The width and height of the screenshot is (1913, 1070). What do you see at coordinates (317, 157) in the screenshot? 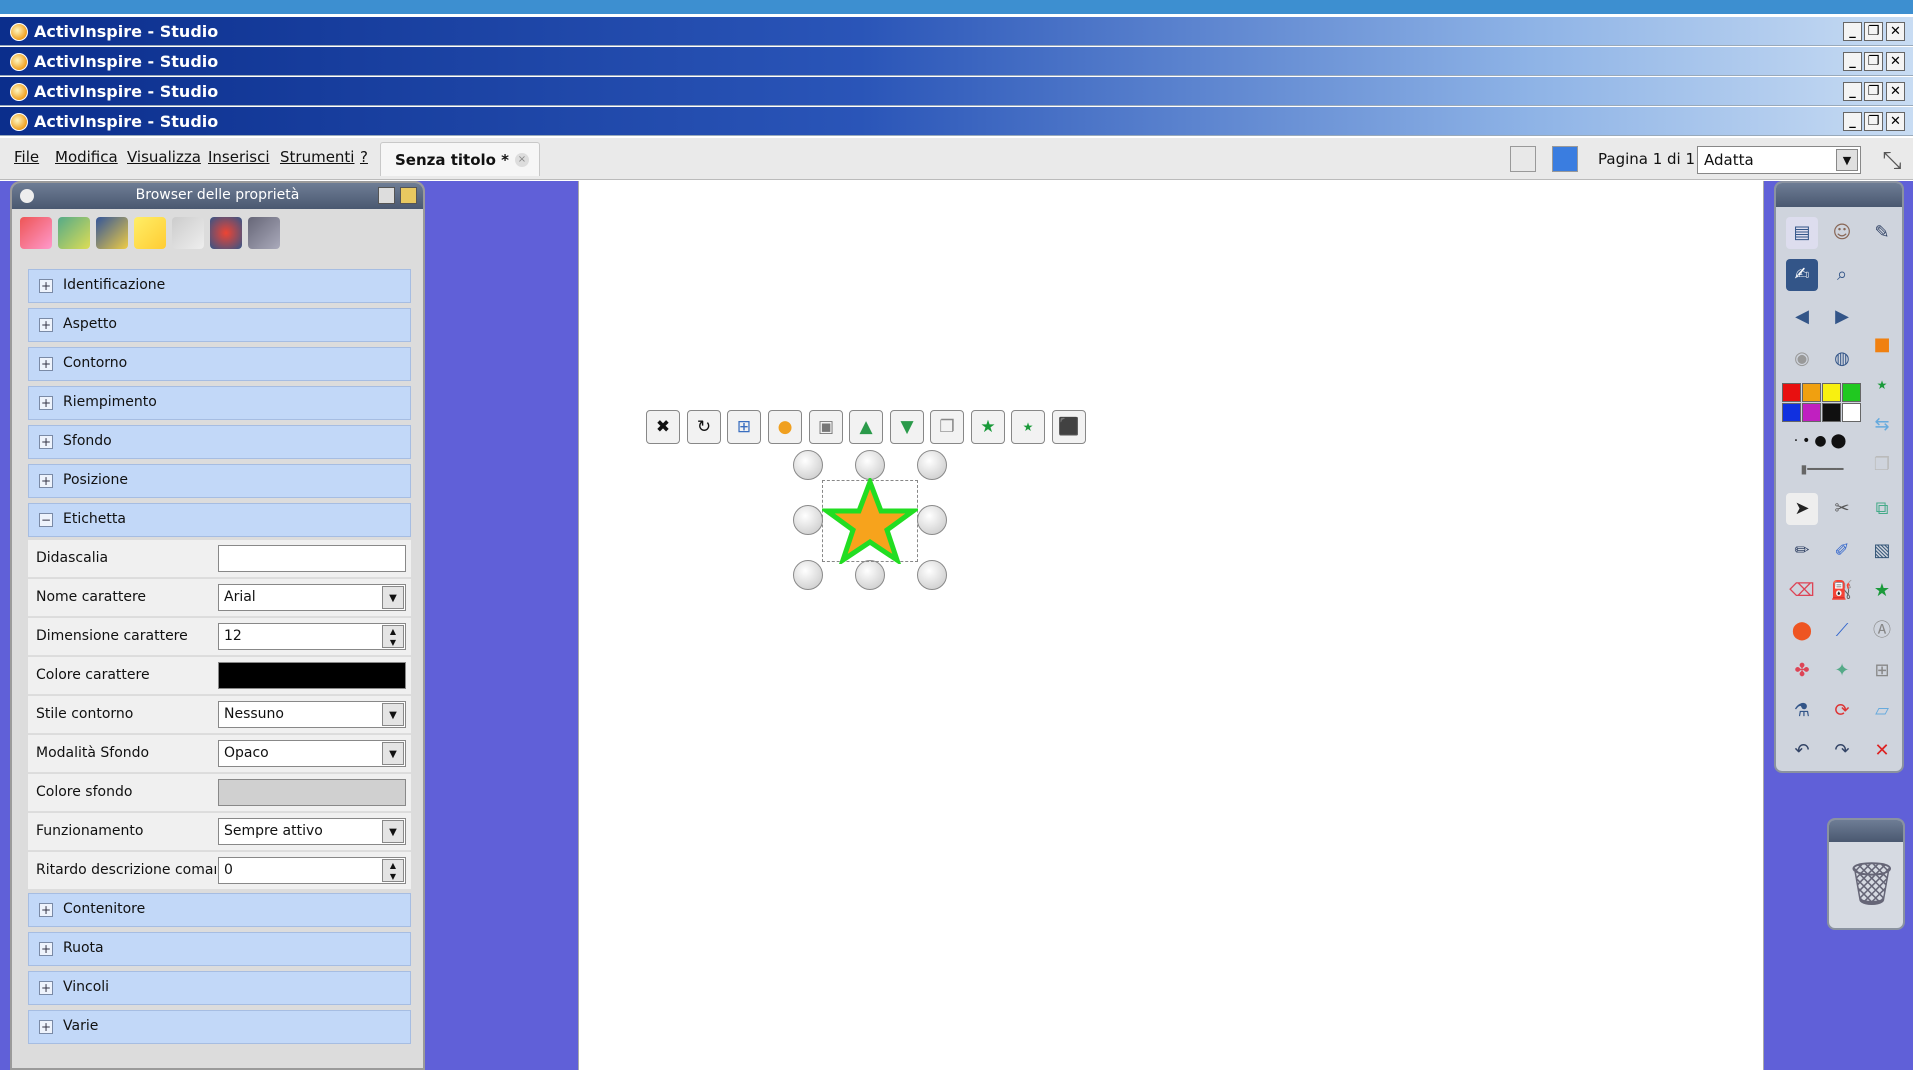
I see `menu-strumenti: Strumenti` at bounding box center [317, 157].